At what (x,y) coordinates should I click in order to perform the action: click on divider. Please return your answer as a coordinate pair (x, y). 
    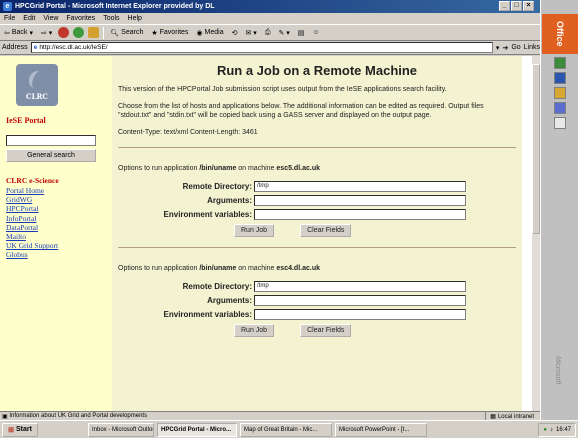
    Looking at the image, I should click on (317, 147).